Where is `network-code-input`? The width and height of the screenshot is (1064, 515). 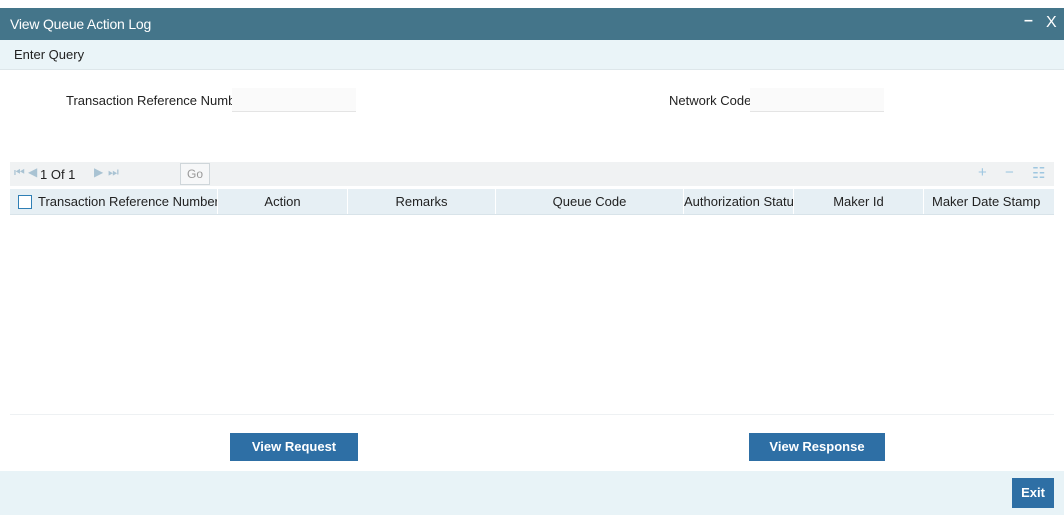 network-code-input is located at coordinates (817, 100).